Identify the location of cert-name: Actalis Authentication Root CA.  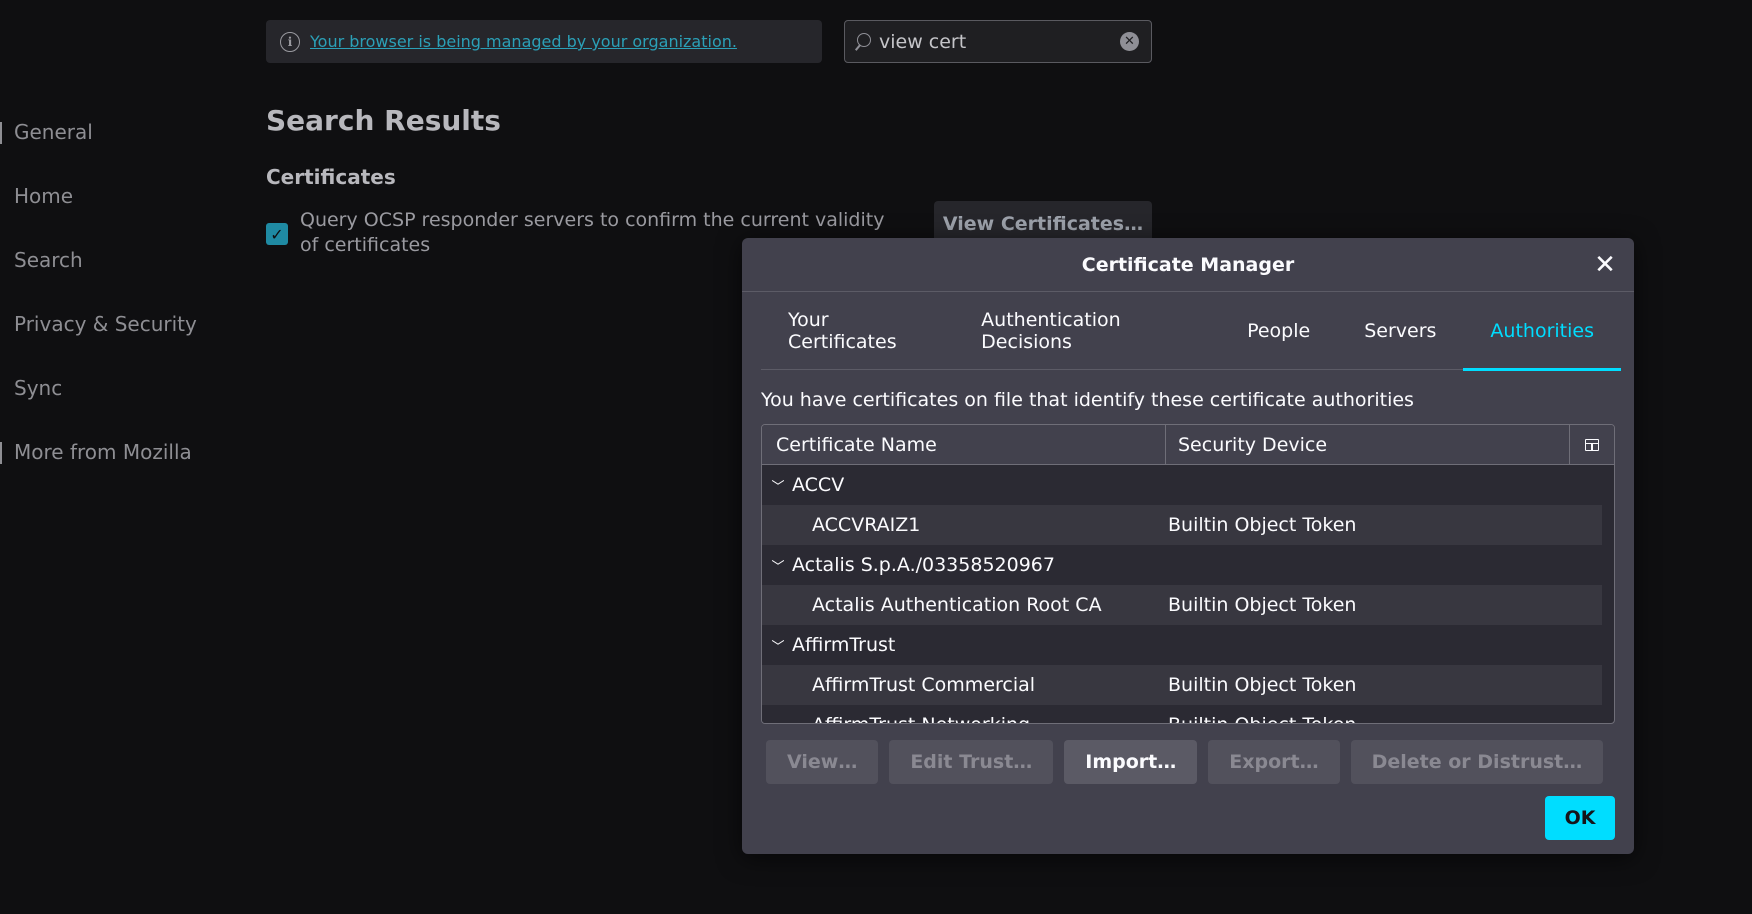
(957, 605).